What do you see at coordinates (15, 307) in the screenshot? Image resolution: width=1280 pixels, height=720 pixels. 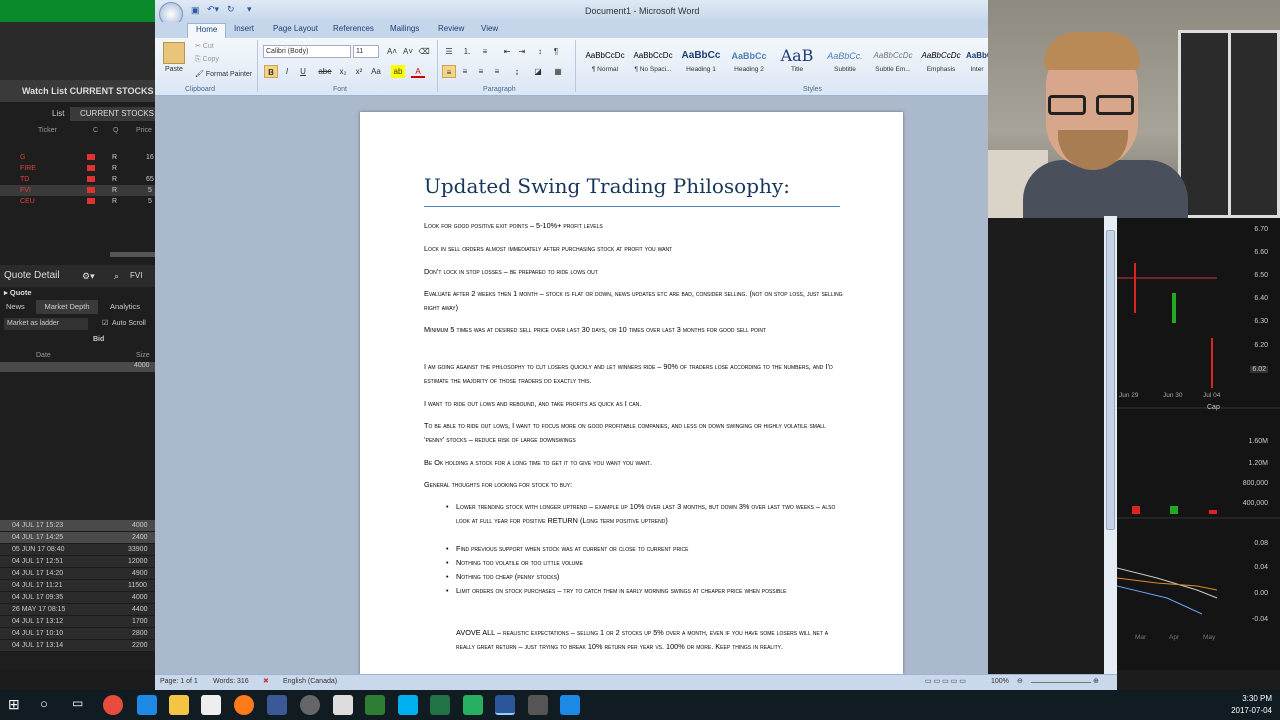 I see `tab-news: News` at bounding box center [15, 307].